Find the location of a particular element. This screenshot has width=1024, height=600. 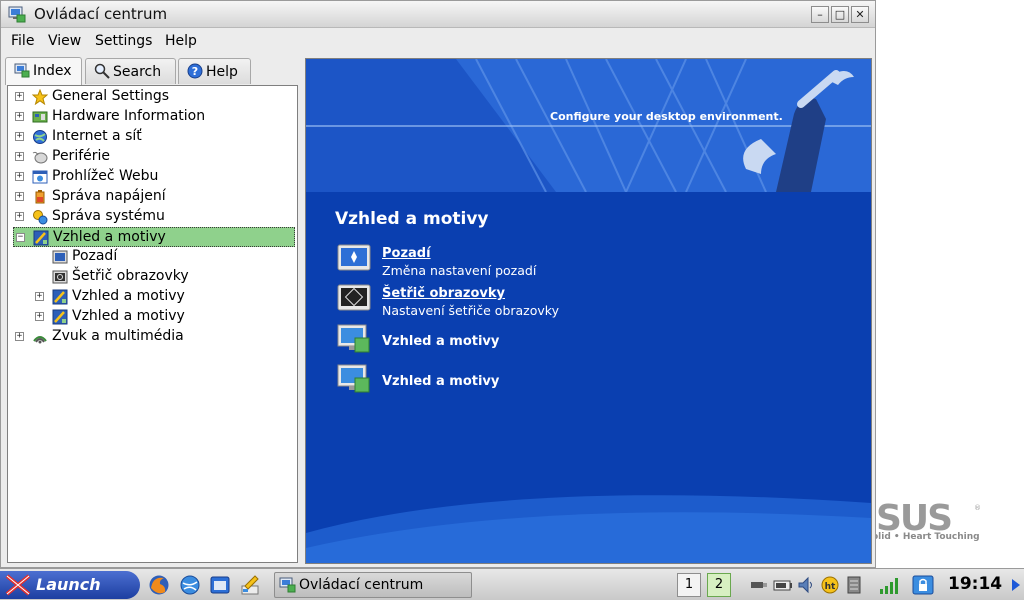

title-bar: Ovládací centrum – □ ✕ is located at coordinates (438, 14).